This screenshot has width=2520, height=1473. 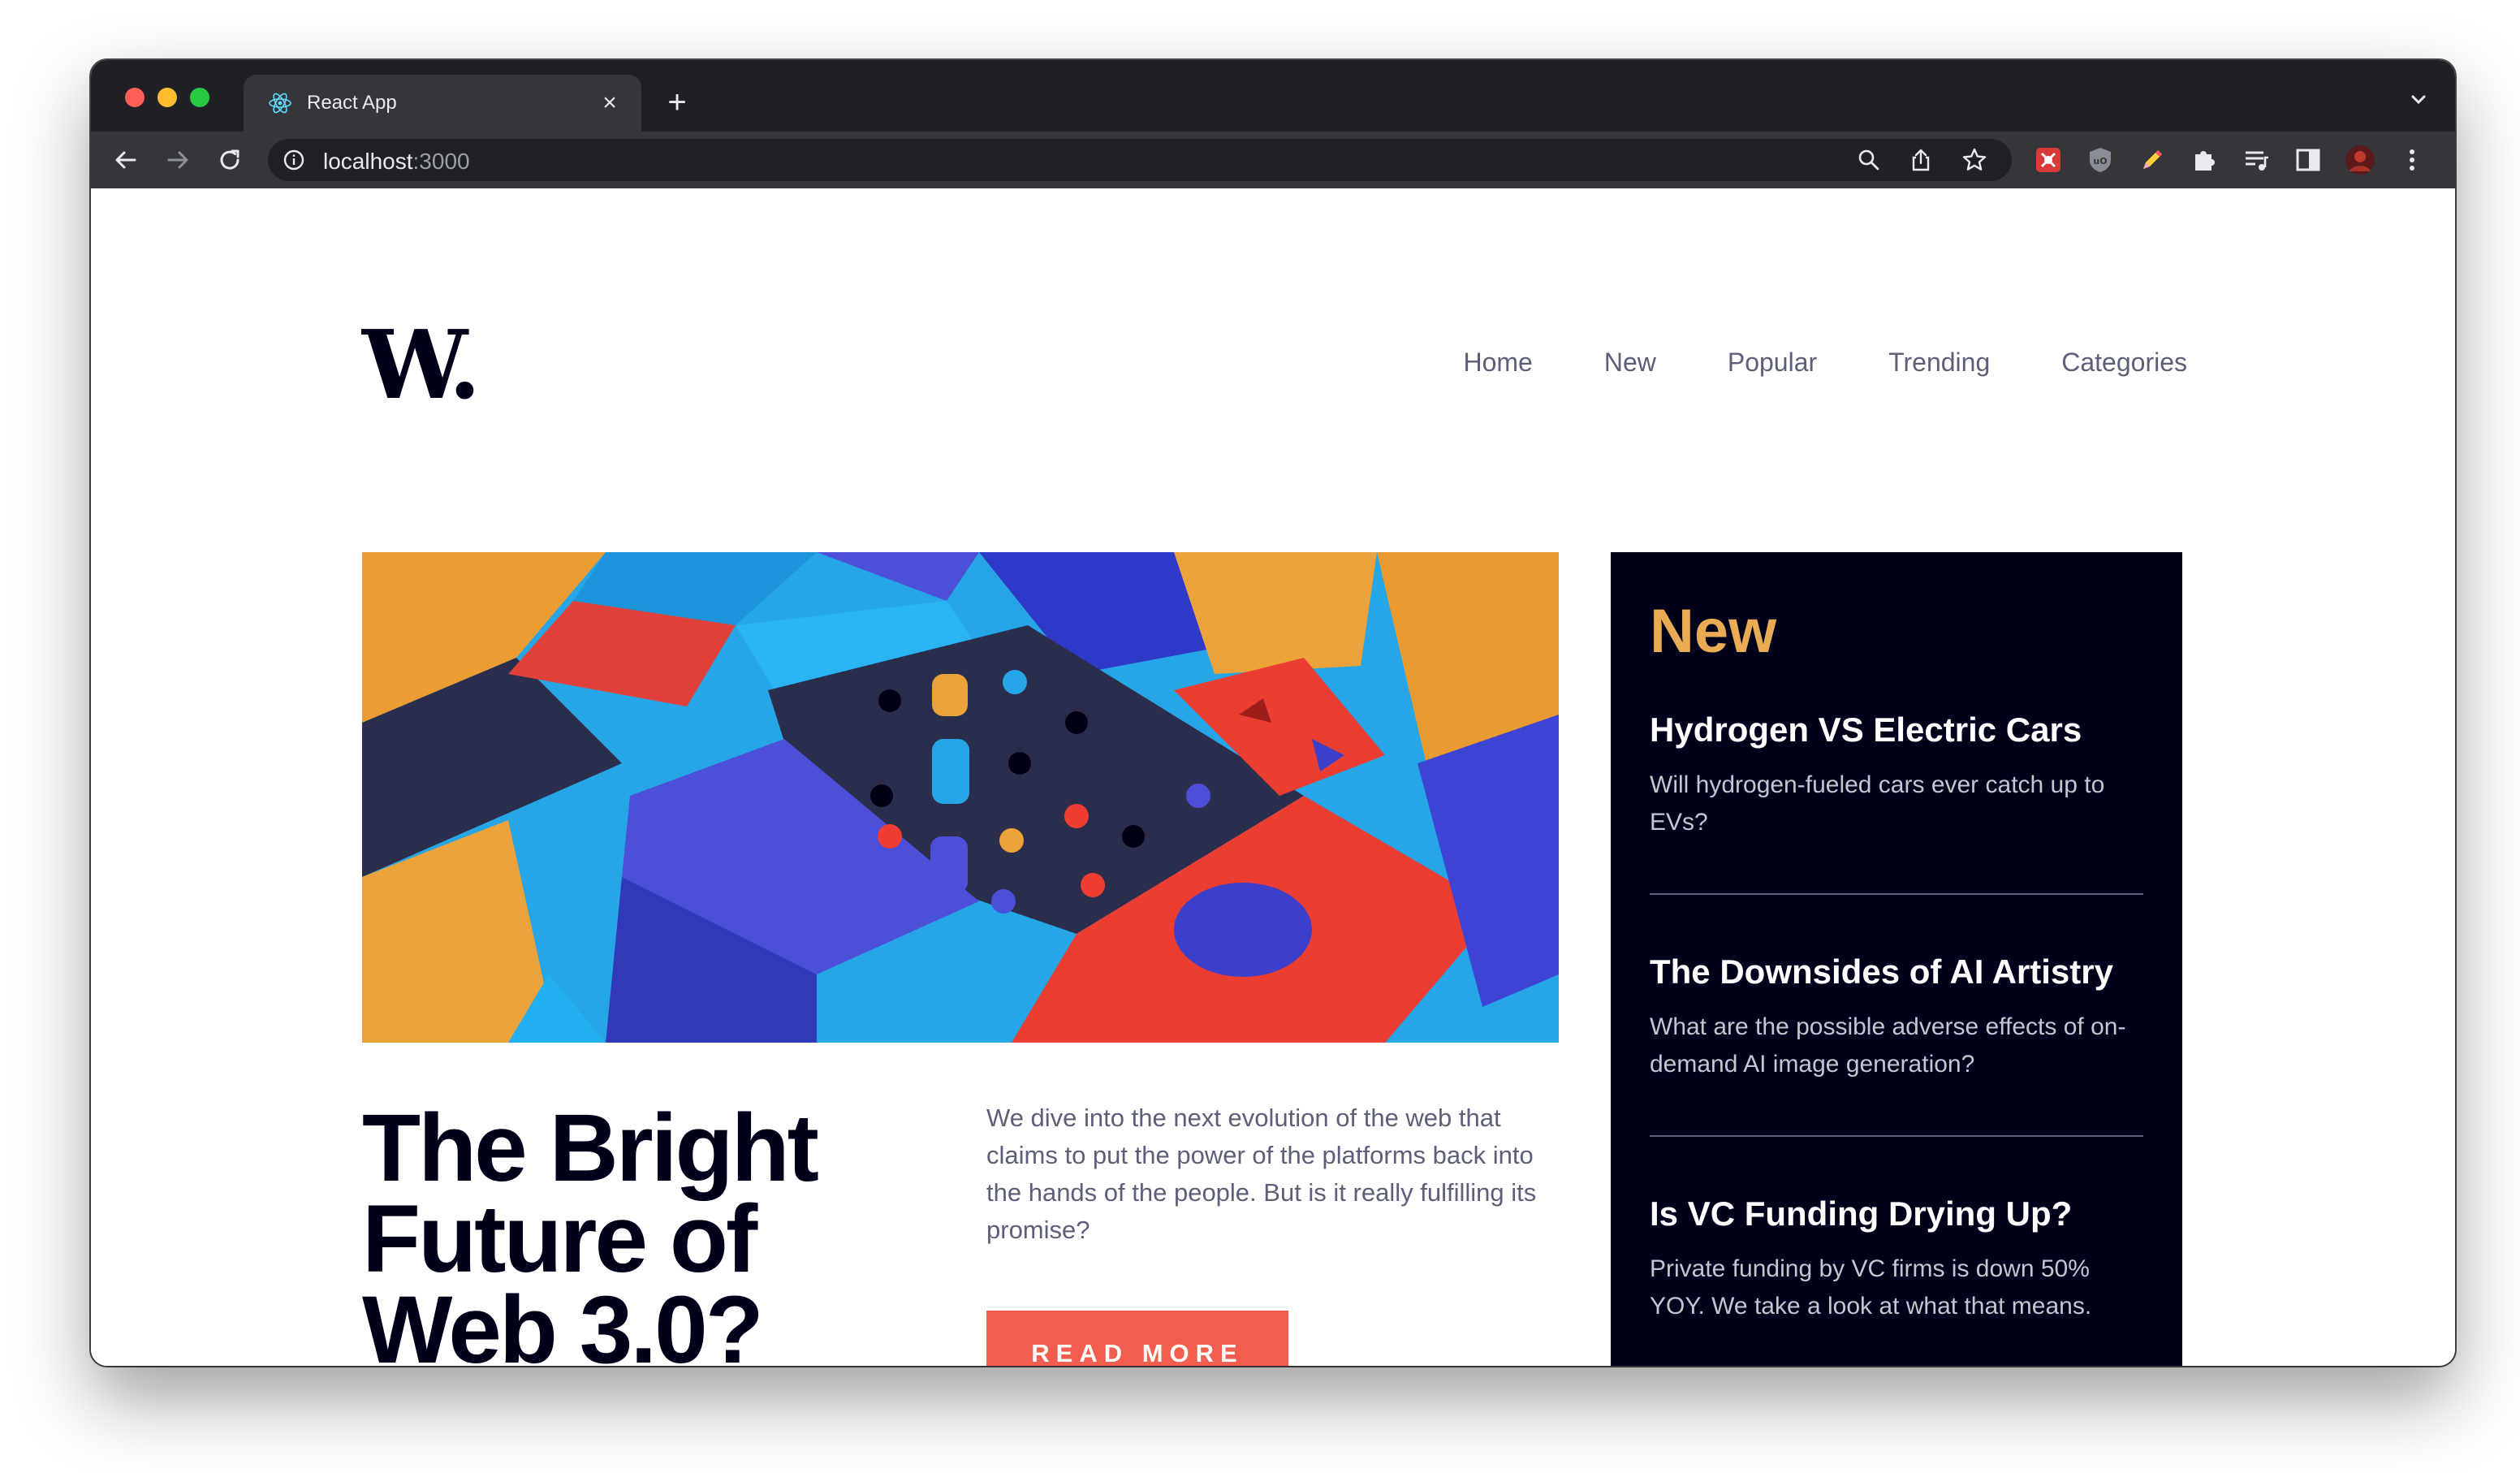 I want to click on site-info-icon, so click(x=294, y=160).